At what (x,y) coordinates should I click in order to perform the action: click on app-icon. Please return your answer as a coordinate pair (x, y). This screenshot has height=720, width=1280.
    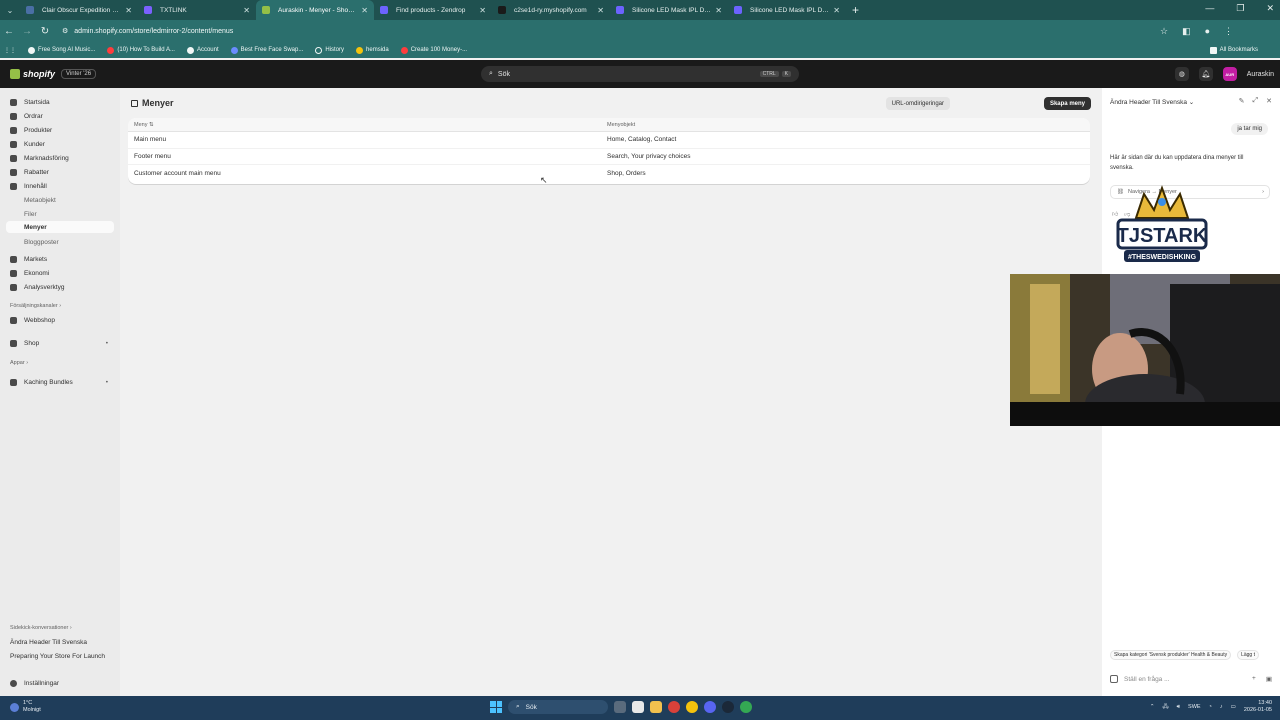
    Looking at the image, I should click on (674, 707).